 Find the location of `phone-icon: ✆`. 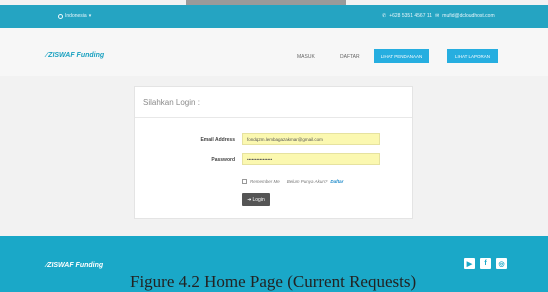

phone-icon: ✆ is located at coordinates (384, 16).